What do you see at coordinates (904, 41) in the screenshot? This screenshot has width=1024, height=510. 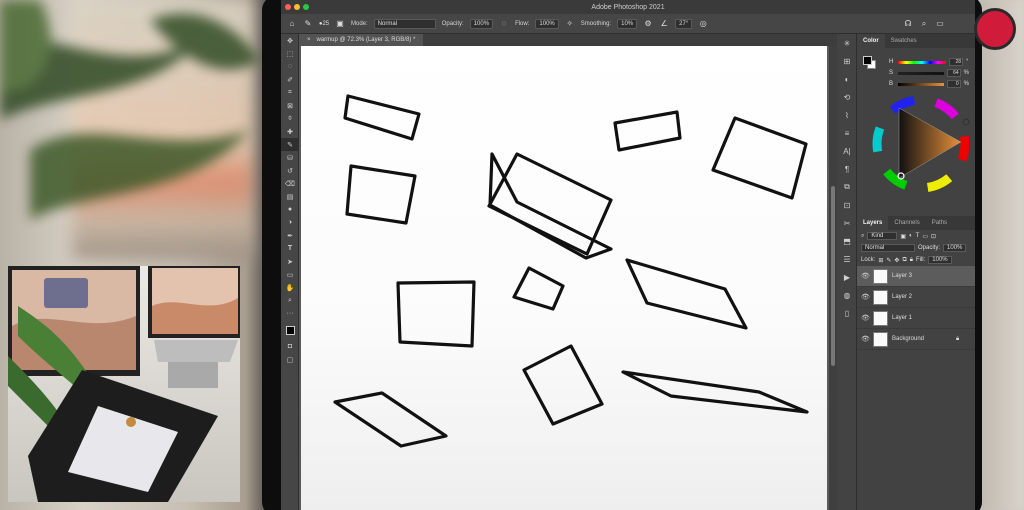 I see `tab-swatches: Swatches` at bounding box center [904, 41].